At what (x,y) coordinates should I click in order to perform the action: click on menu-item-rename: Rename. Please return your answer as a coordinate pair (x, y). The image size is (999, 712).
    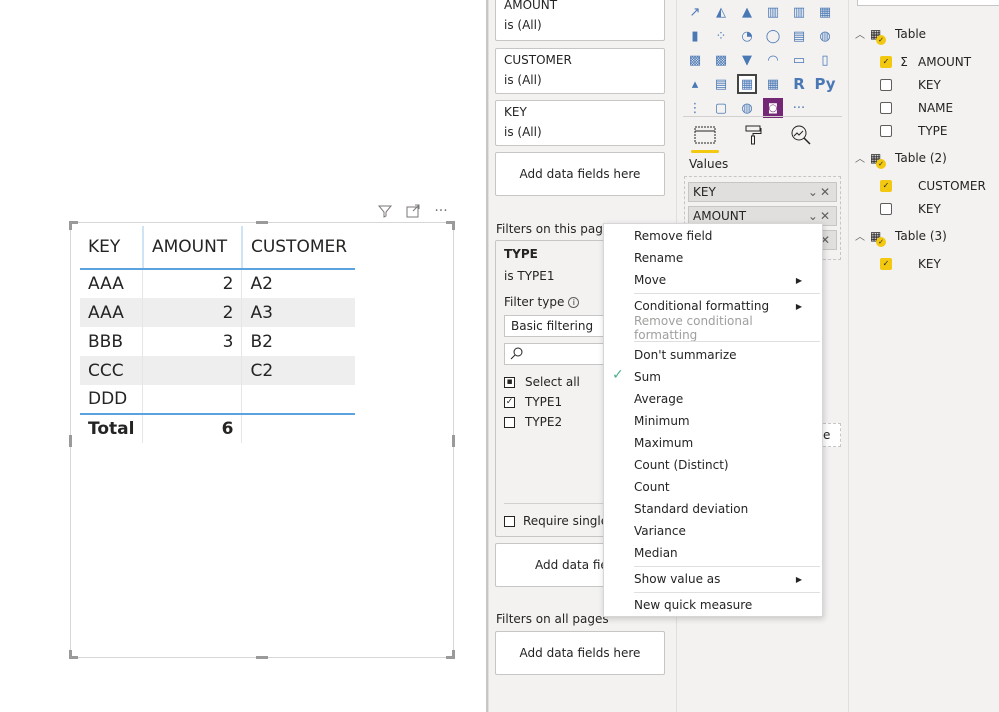
    Looking at the image, I should click on (724, 258).